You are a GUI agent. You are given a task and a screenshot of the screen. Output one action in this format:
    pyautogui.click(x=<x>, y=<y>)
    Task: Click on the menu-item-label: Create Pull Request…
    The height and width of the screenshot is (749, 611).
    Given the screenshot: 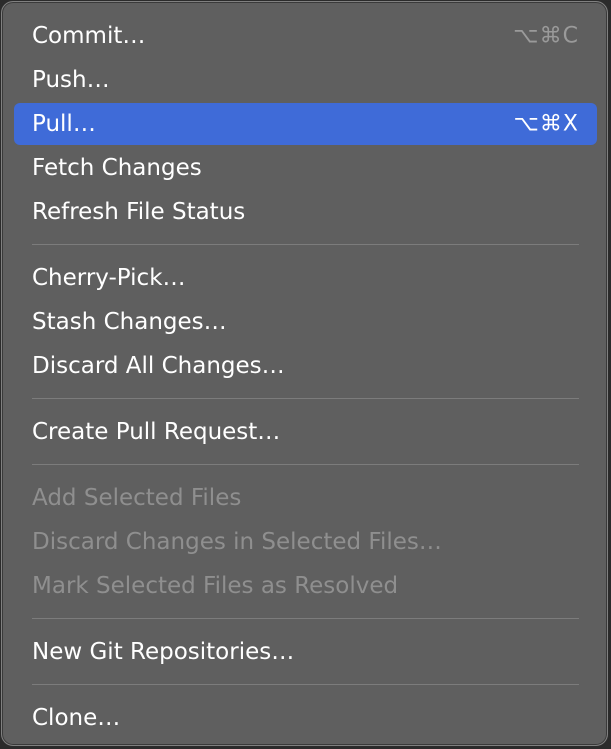 What is the action you would take?
    pyautogui.click(x=156, y=432)
    